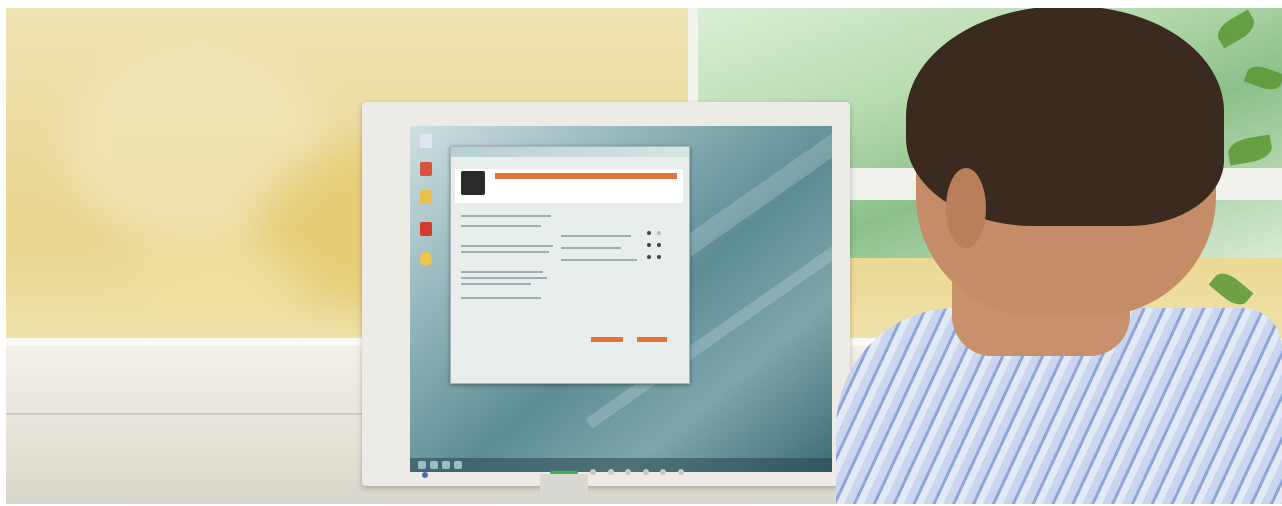  What do you see at coordinates (1231, 289) in the screenshot?
I see `plant-leaf` at bounding box center [1231, 289].